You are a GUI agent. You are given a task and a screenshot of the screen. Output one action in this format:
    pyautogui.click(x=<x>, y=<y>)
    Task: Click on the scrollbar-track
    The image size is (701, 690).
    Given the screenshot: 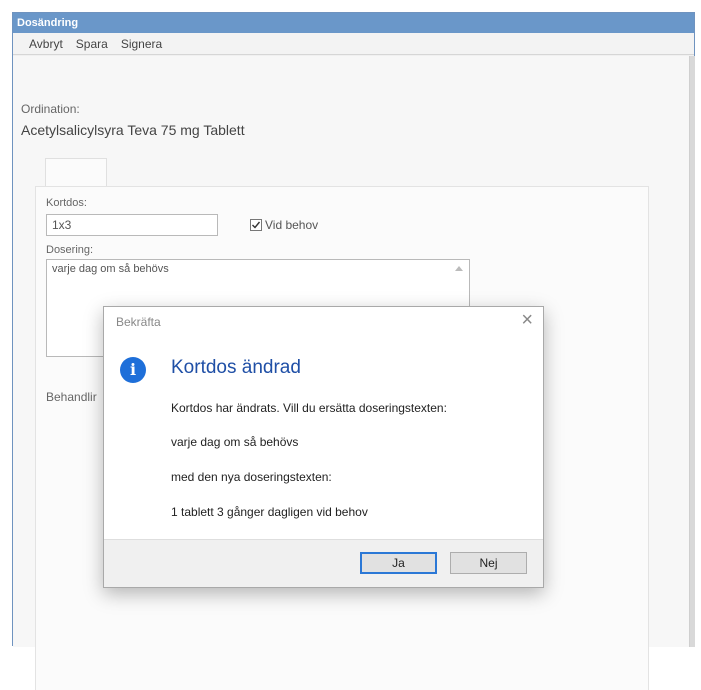 What is the action you would take?
    pyautogui.click(x=692, y=351)
    